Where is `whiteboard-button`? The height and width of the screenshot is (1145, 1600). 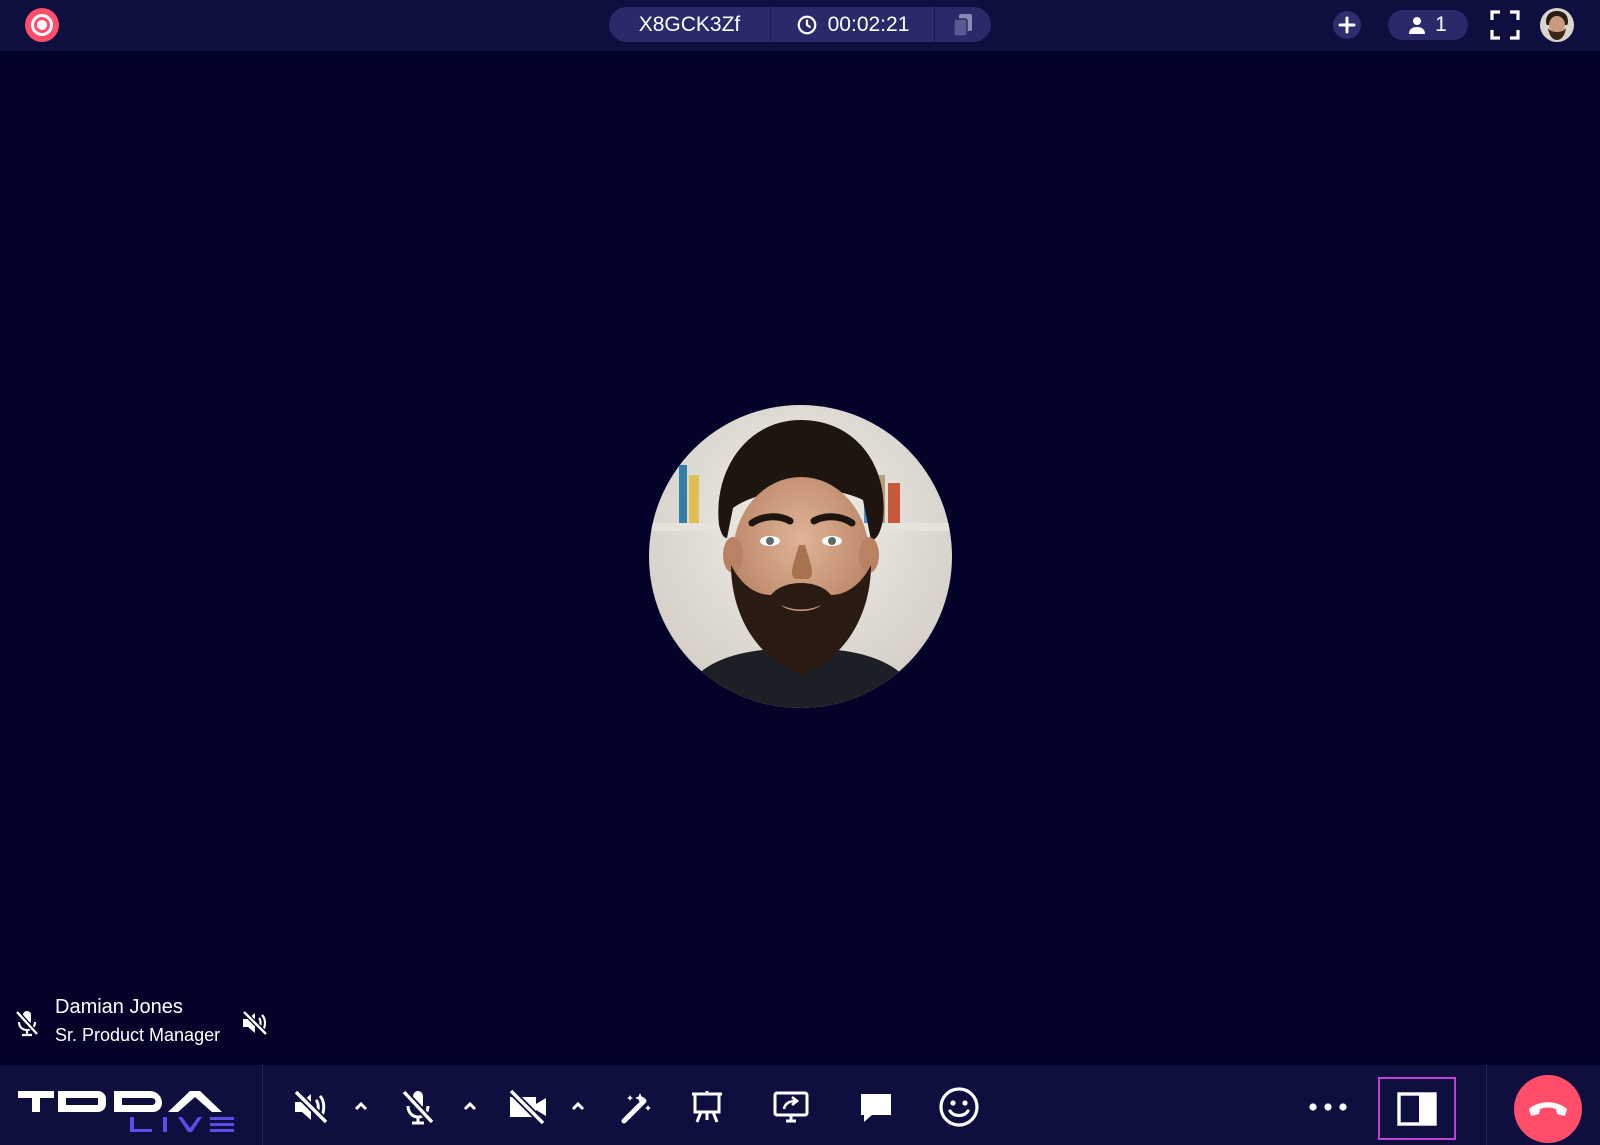 whiteboard-button is located at coordinates (707, 1107).